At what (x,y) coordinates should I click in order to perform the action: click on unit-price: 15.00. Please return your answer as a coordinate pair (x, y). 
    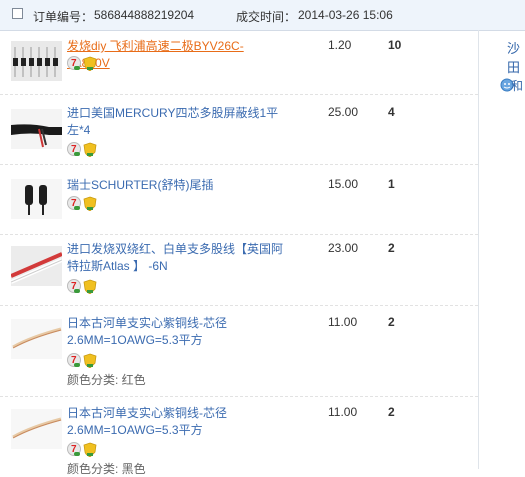
    Looking at the image, I should click on (343, 184).